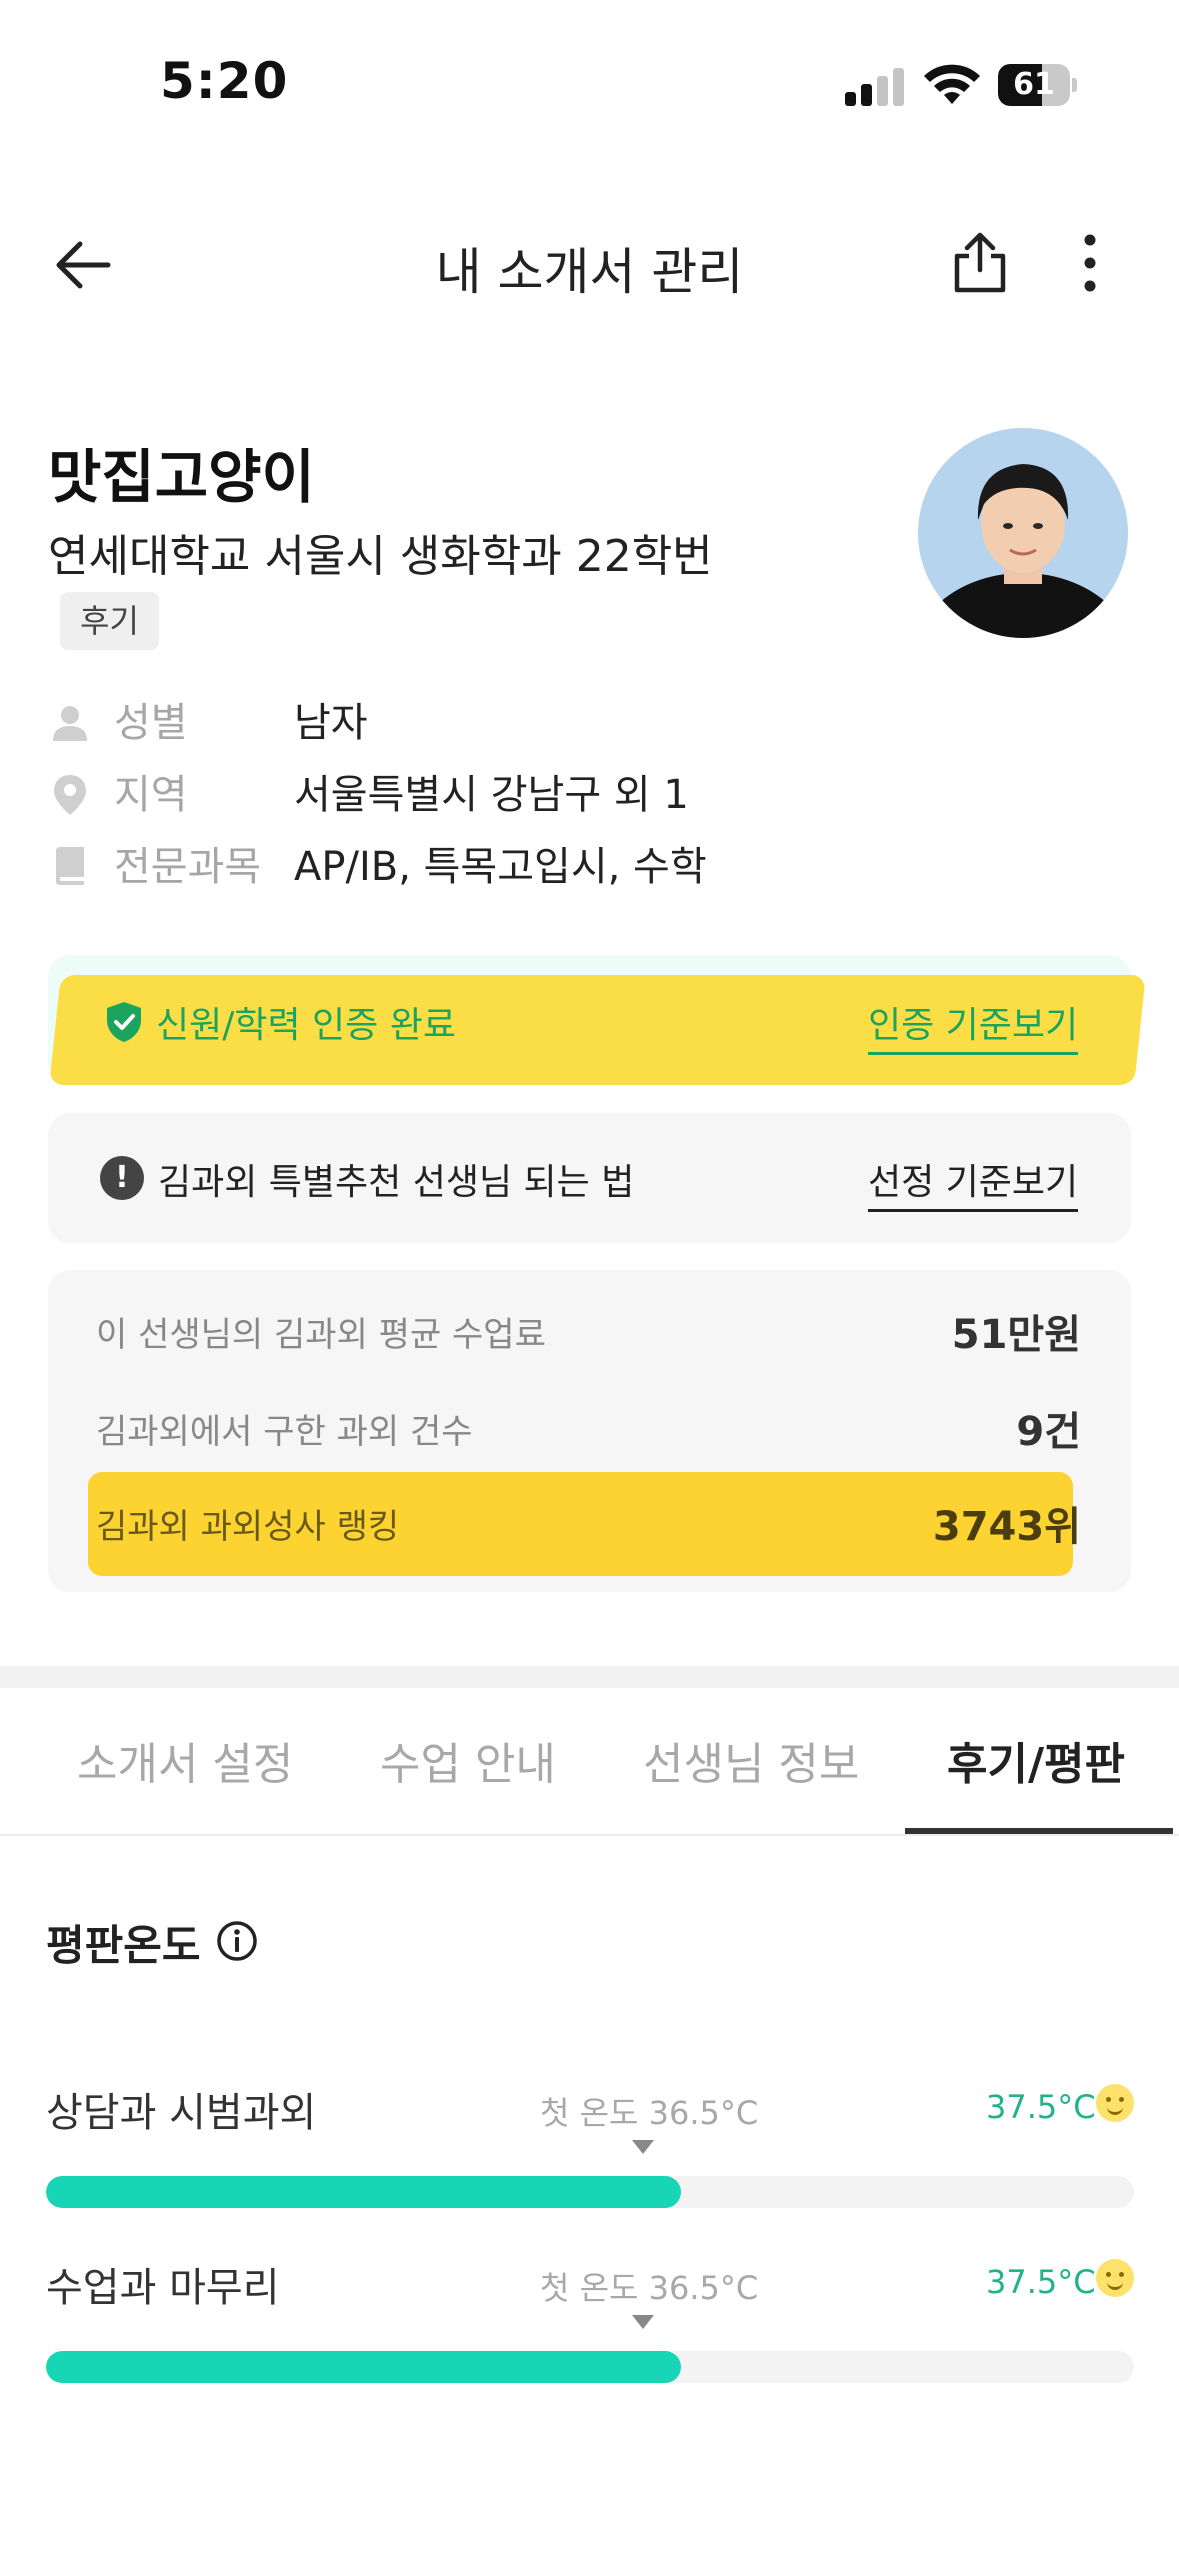 The width and height of the screenshot is (1179, 2556). Describe the element at coordinates (163, 2288) in the screenshot. I see `temperature-label: 수업과 마무리` at that location.